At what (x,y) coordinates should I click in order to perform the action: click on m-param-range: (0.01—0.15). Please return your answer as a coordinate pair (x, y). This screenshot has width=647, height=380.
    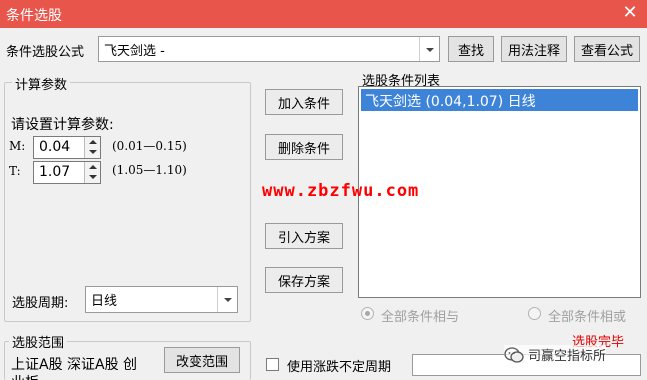
    Looking at the image, I should click on (149, 146).